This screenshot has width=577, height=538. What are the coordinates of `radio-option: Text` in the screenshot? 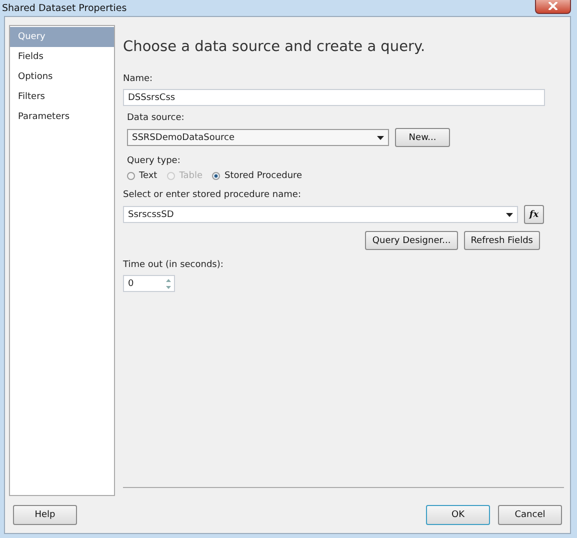 It's located at (142, 176).